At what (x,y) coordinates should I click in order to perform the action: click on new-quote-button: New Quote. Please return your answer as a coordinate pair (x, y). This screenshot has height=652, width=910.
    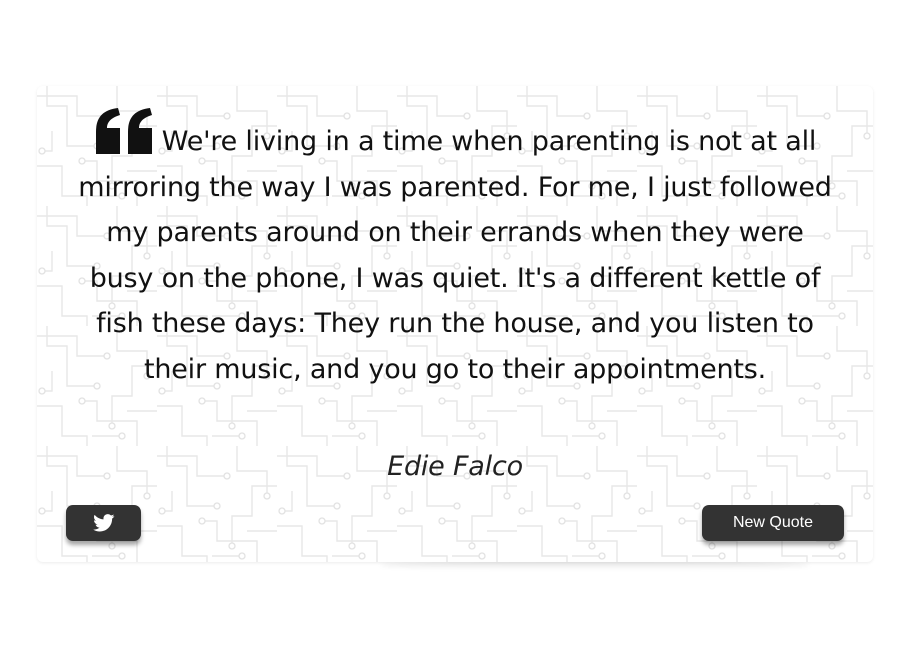
    Looking at the image, I should click on (773, 523).